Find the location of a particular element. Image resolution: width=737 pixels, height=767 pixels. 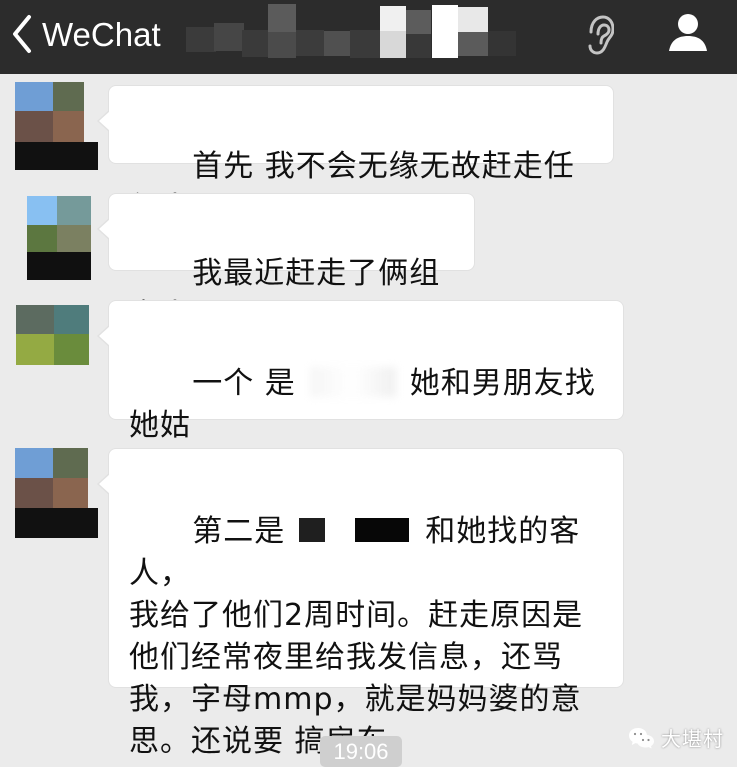

chevron-left-icon is located at coordinates (22, 34).